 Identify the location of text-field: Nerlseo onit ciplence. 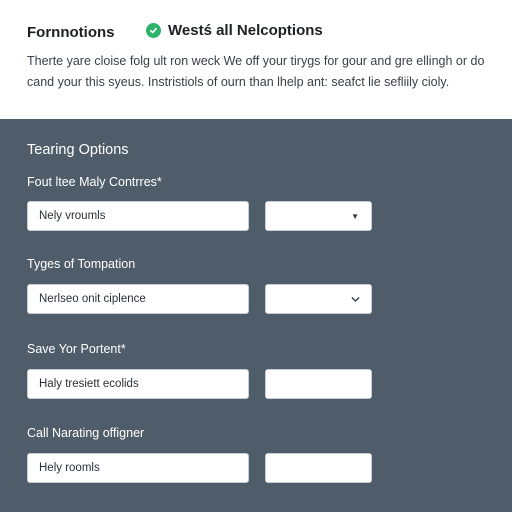
(138, 299).